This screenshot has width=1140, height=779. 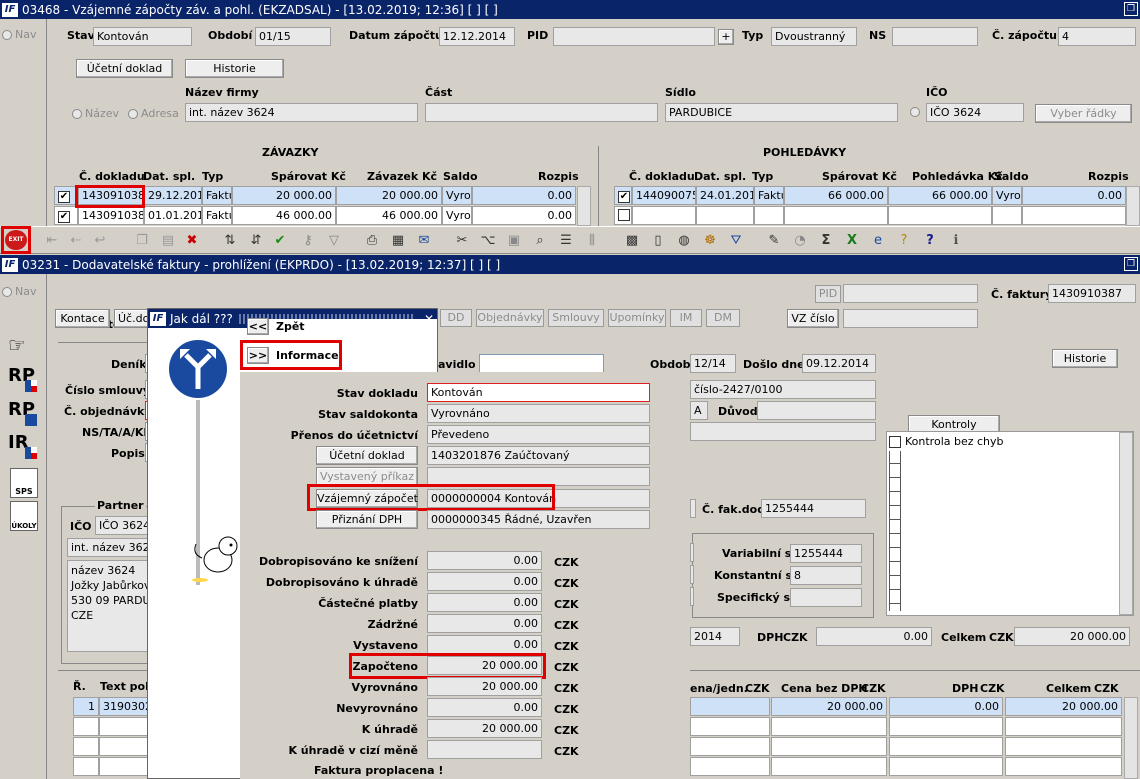 What do you see at coordinates (424, 241) in the screenshot?
I see `mail-icon: ✉` at bounding box center [424, 241].